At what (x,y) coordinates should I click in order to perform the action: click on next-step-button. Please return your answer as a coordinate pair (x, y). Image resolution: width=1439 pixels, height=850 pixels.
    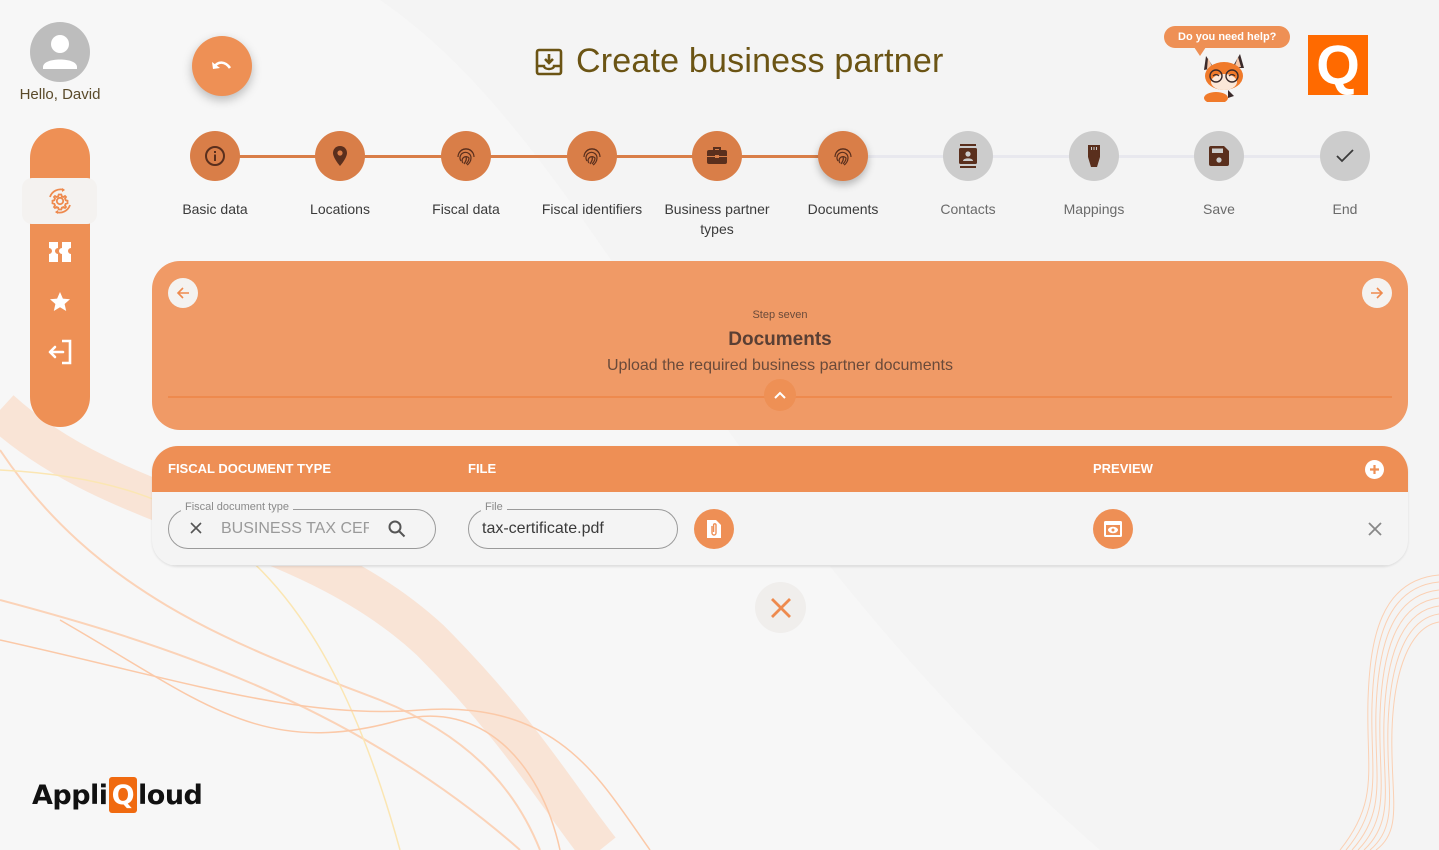
    Looking at the image, I should click on (1377, 293).